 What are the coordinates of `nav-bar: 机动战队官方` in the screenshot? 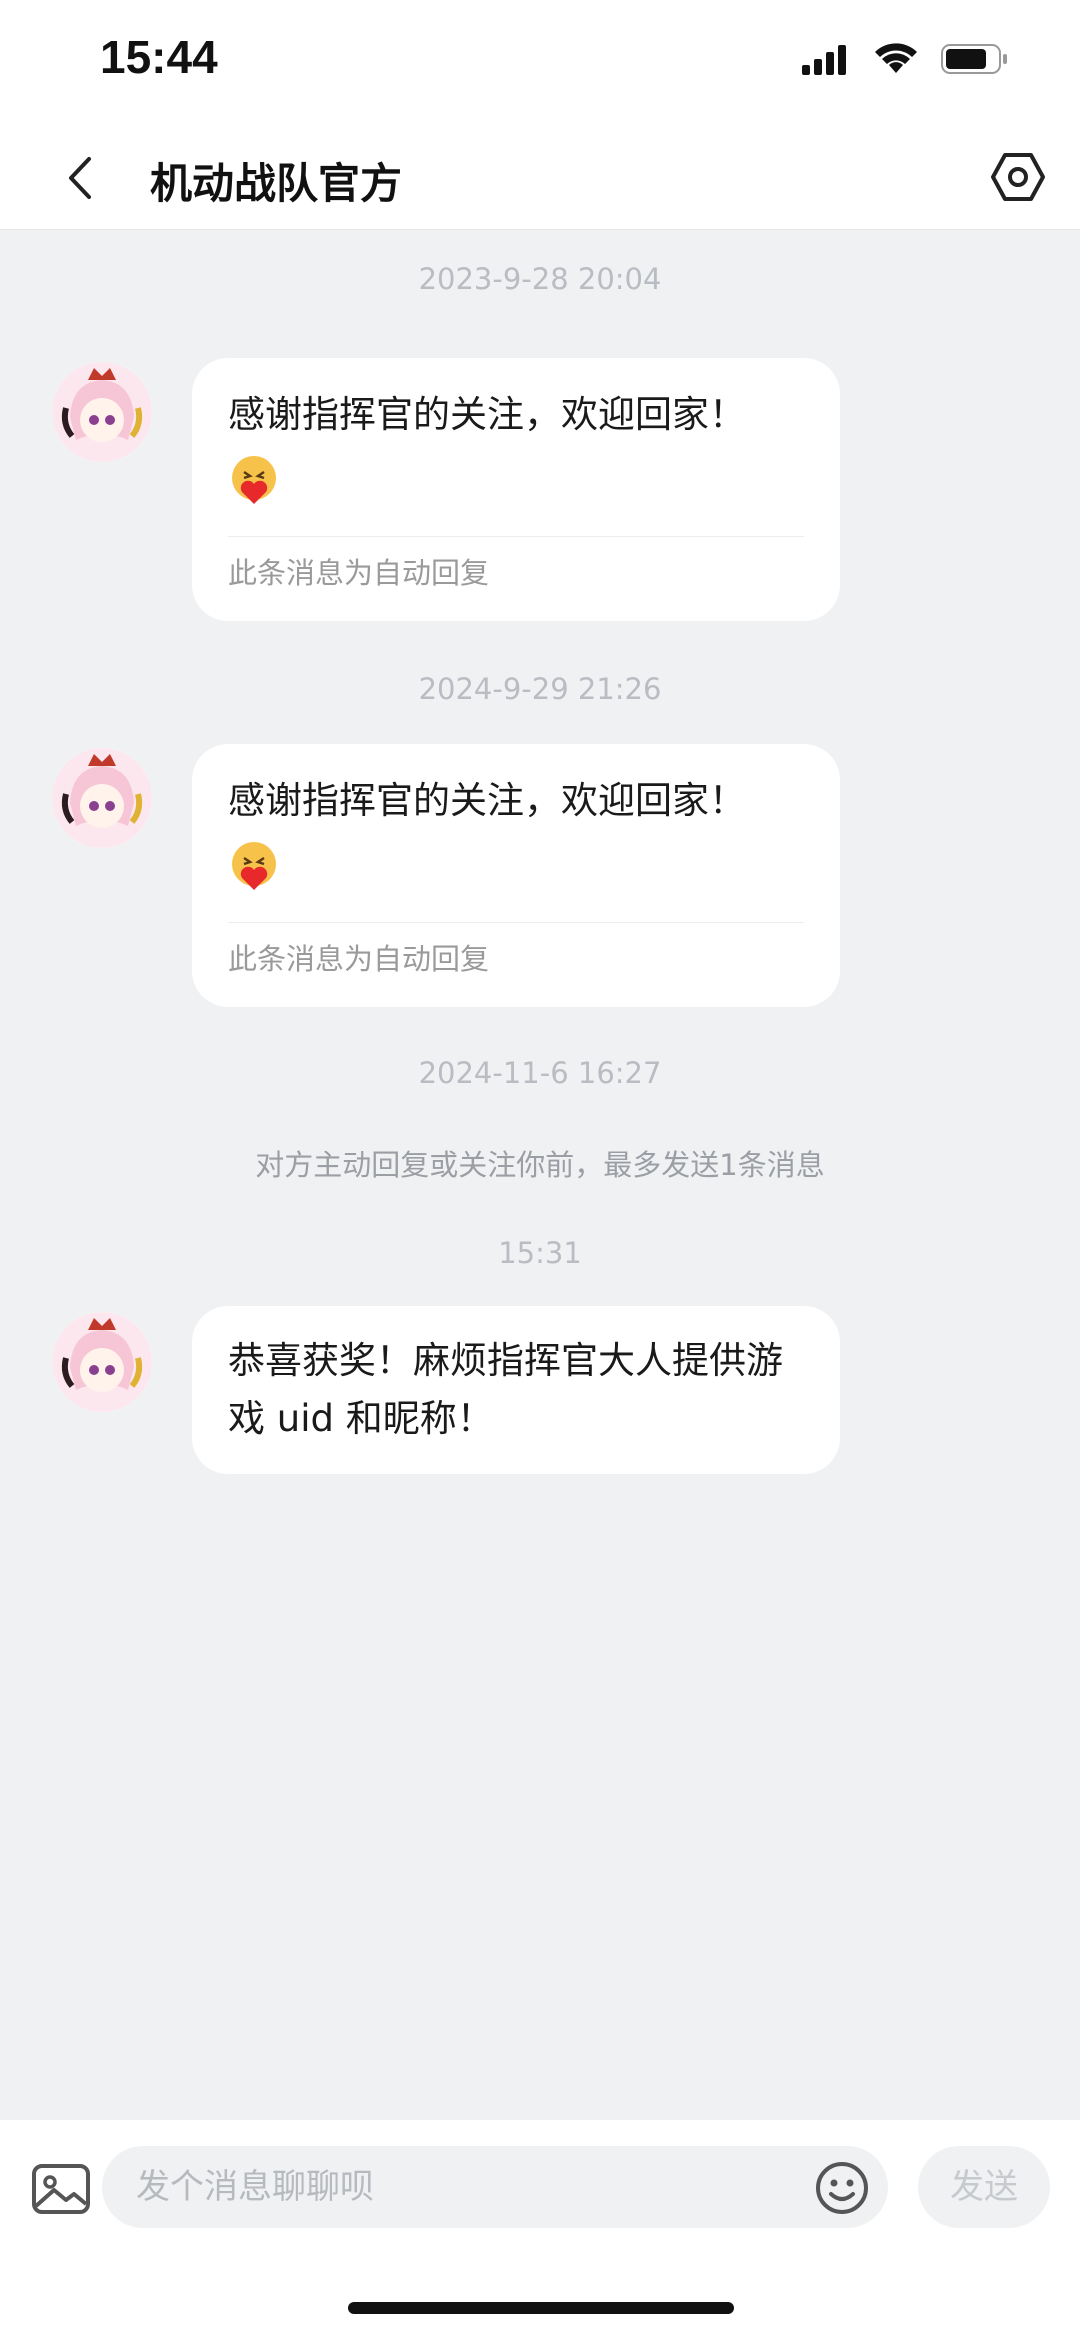 It's located at (540, 175).